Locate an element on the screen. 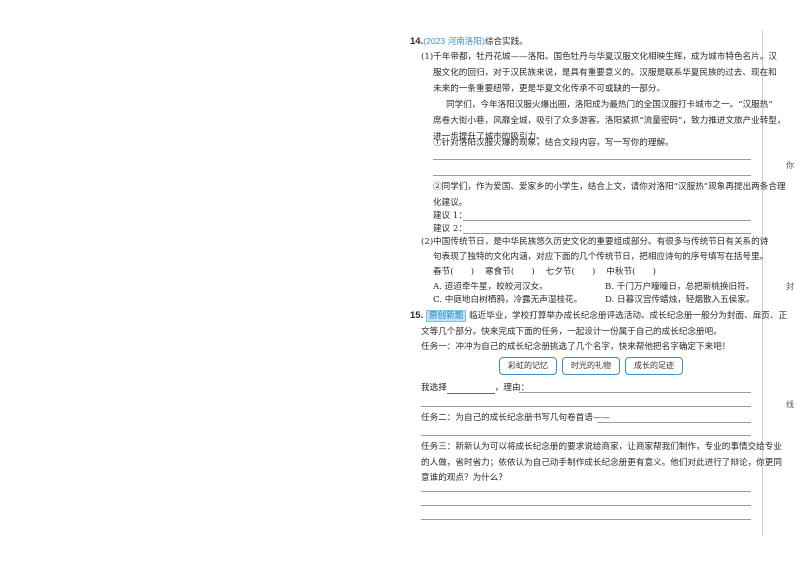 This screenshot has width=800, height=572. question-title: 综合实践。 is located at coordinates (506, 42).